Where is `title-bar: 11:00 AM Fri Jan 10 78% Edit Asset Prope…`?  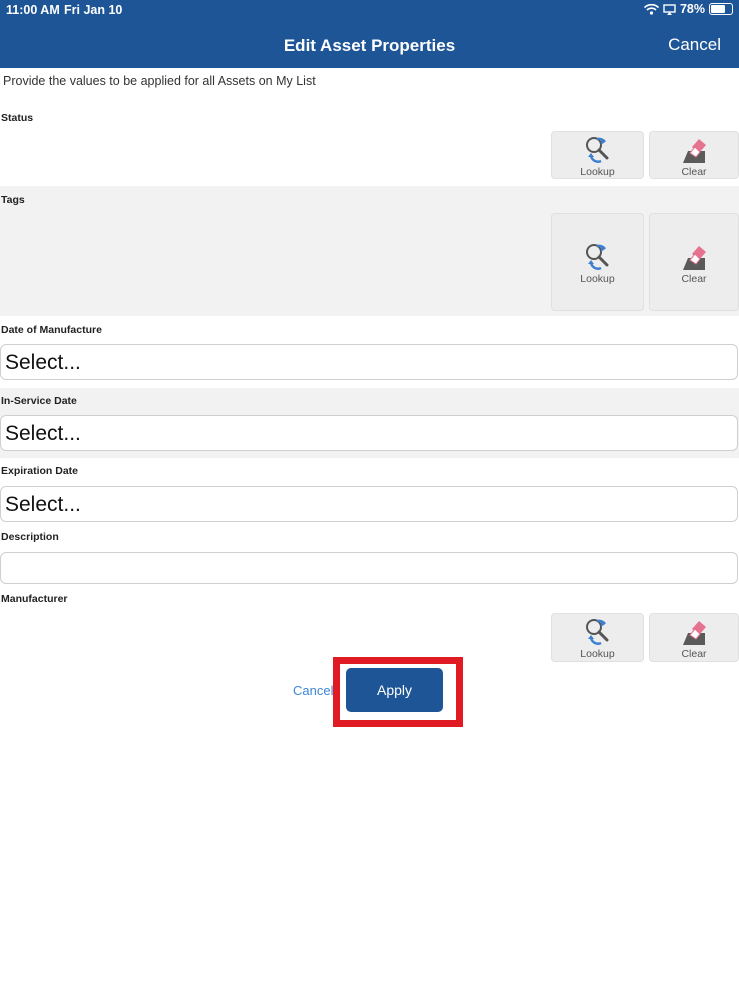
title-bar: 11:00 AM Fri Jan 10 78% Edit Asset Prope… is located at coordinates (369, 34).